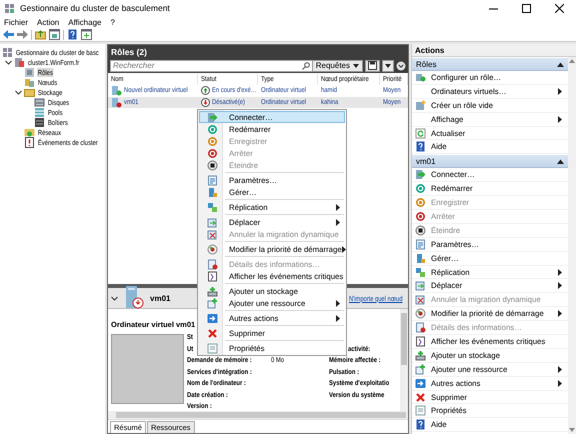 Image resolution: width=576 pixels, height=434 pixels. I want to click on stopped-status-icon, so click(205, 102).